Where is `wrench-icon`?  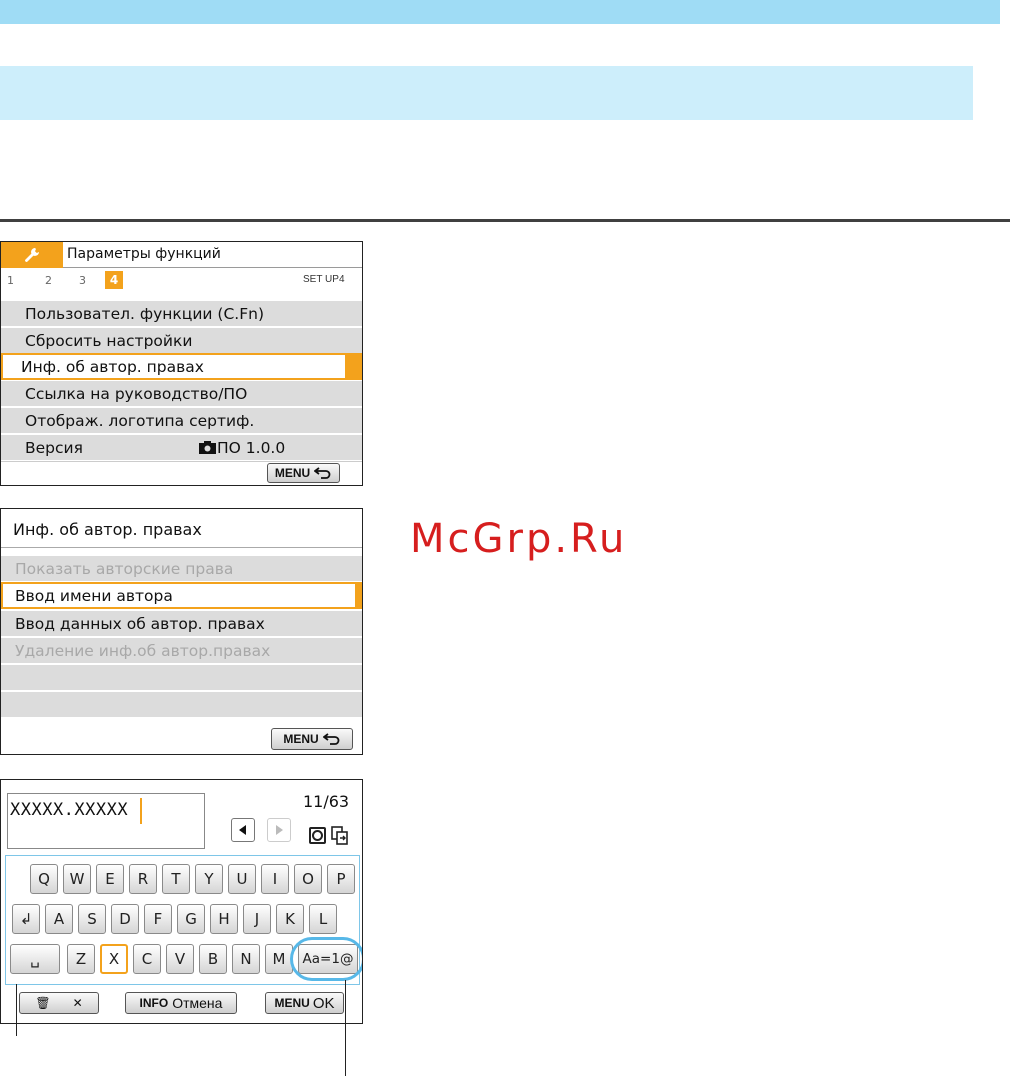 wrench-icon is located at coordinates (32, 255).